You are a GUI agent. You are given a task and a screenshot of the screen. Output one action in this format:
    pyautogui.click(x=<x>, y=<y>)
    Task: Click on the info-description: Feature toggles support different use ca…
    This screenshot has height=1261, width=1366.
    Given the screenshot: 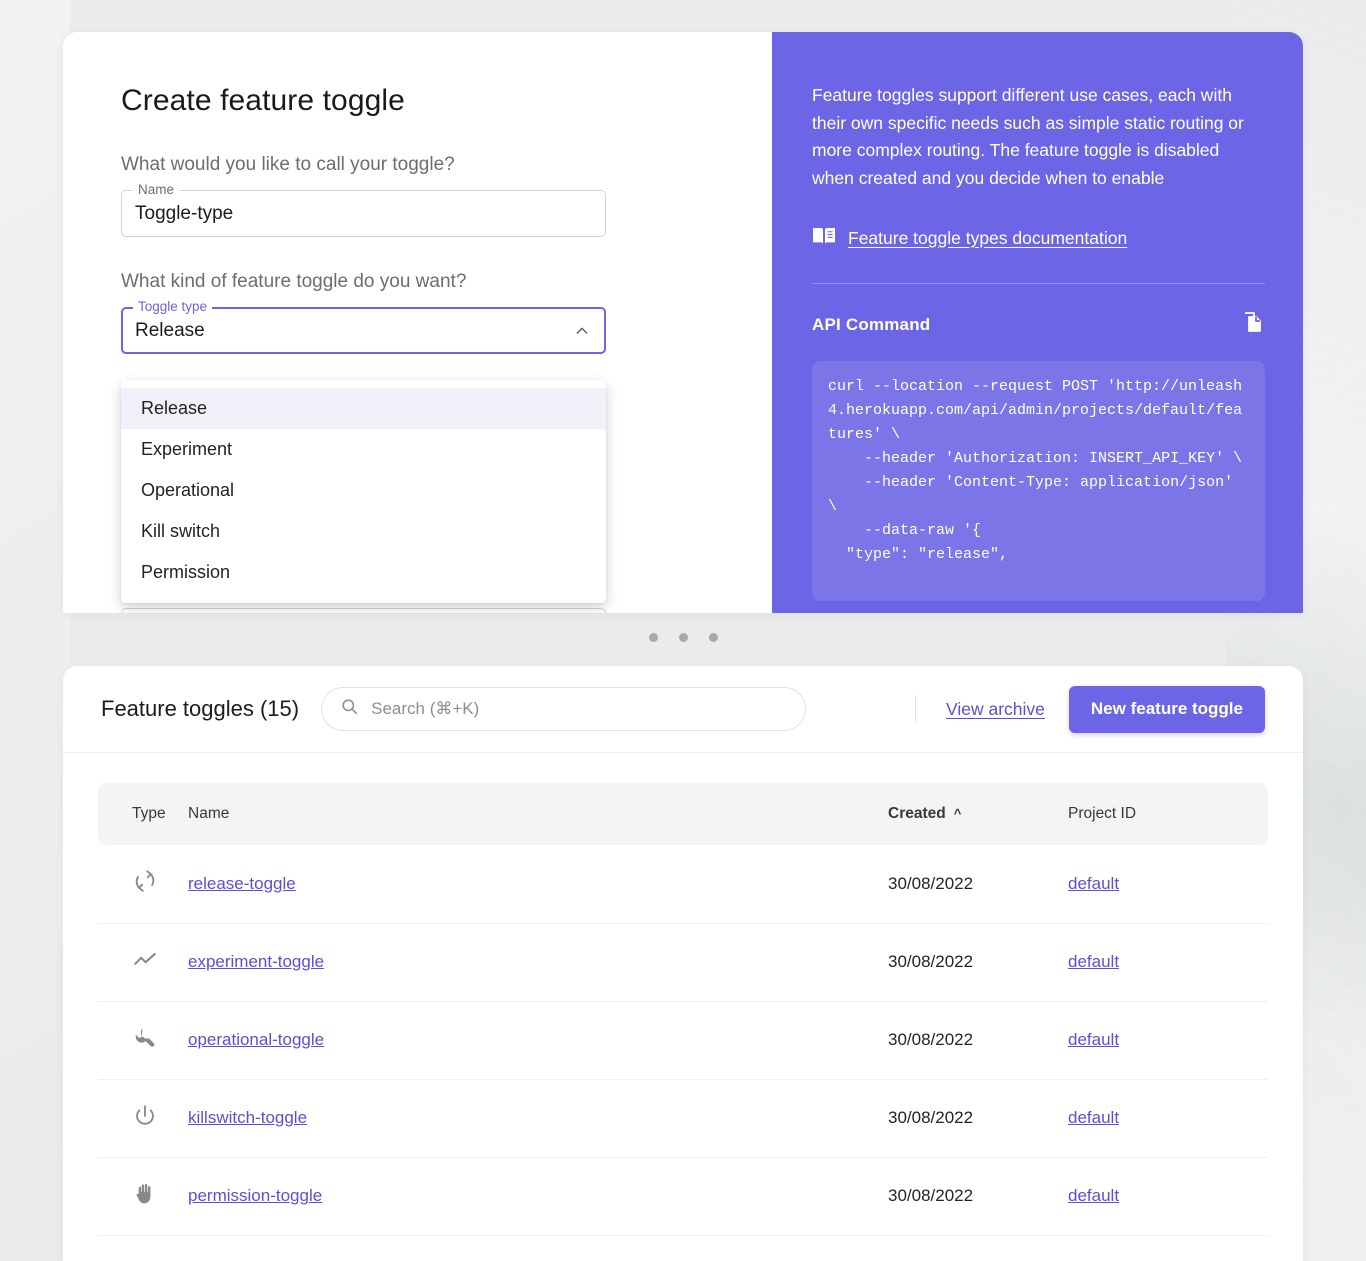 What is the action you would take?
    pyautogui.click(x=1028, y=136)
    